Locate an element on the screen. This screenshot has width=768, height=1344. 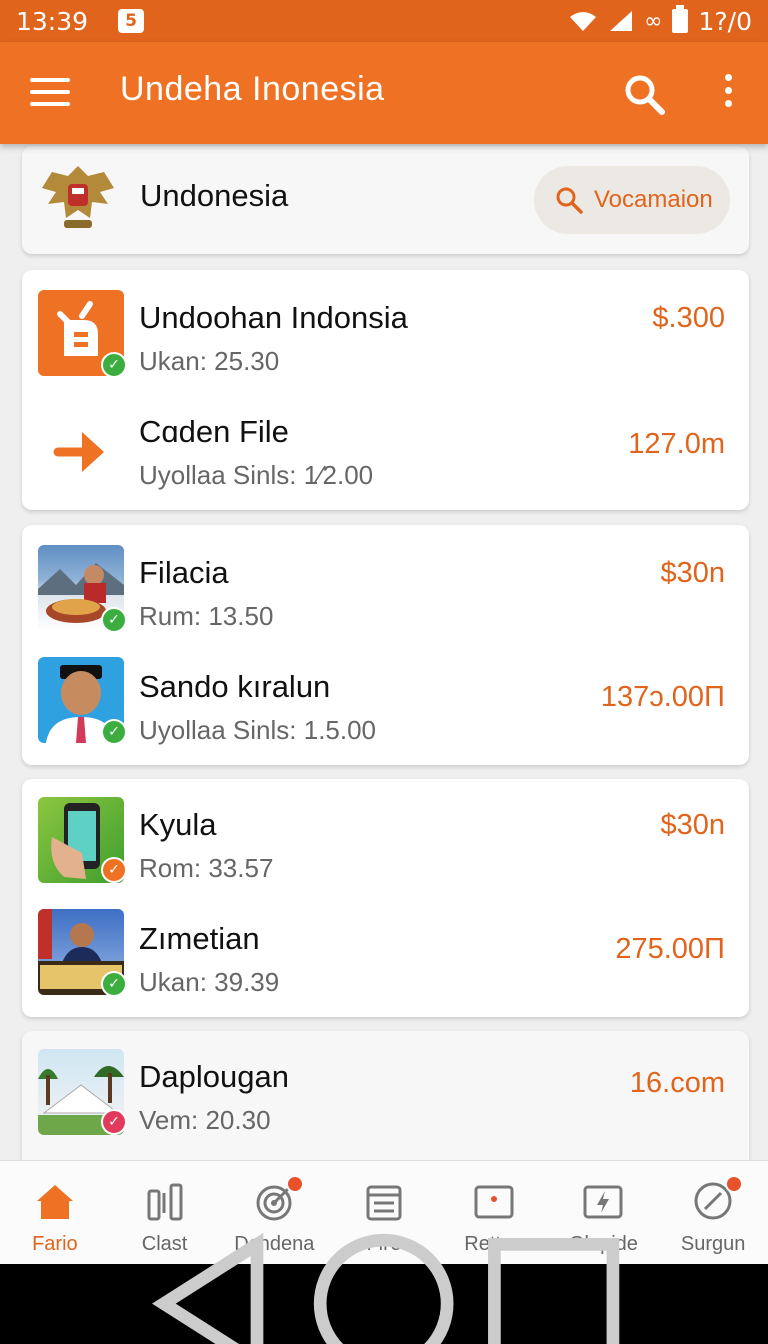
wifi-icon is located at coordinates (583, 21).